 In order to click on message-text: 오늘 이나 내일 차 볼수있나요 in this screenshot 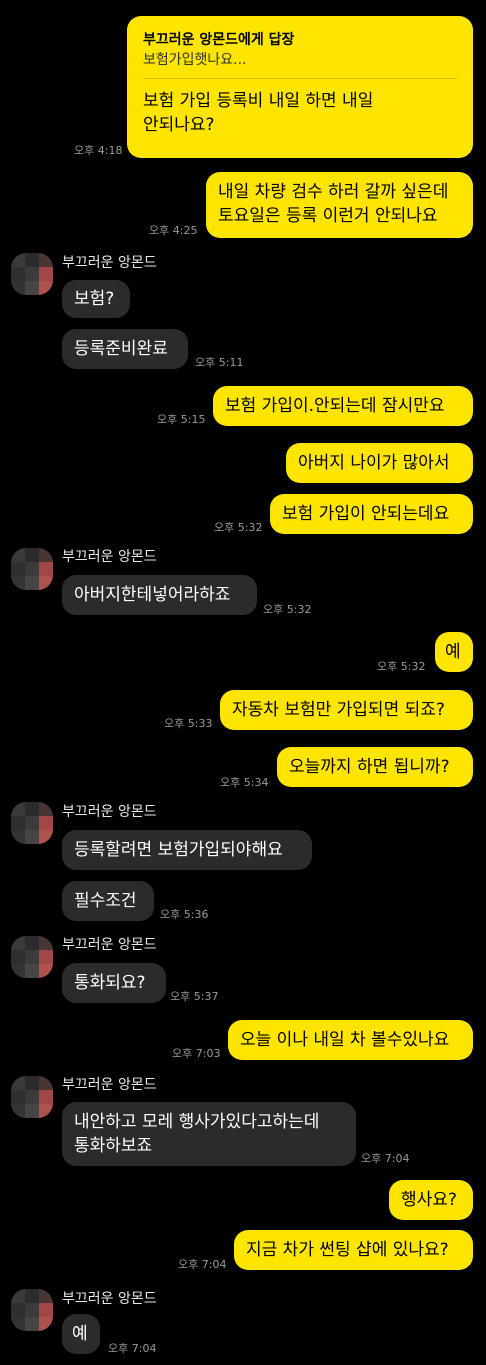, I will do `click(345, 1040)`.